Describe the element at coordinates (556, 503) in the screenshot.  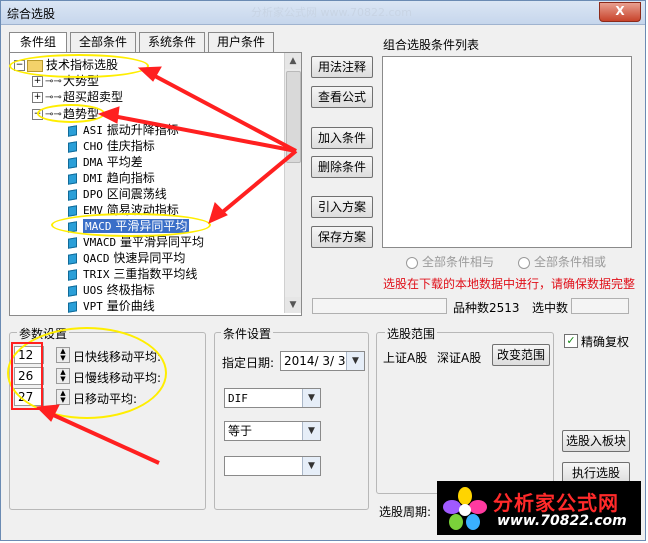
I see `logo-brand: 分析家公式网` at that location.